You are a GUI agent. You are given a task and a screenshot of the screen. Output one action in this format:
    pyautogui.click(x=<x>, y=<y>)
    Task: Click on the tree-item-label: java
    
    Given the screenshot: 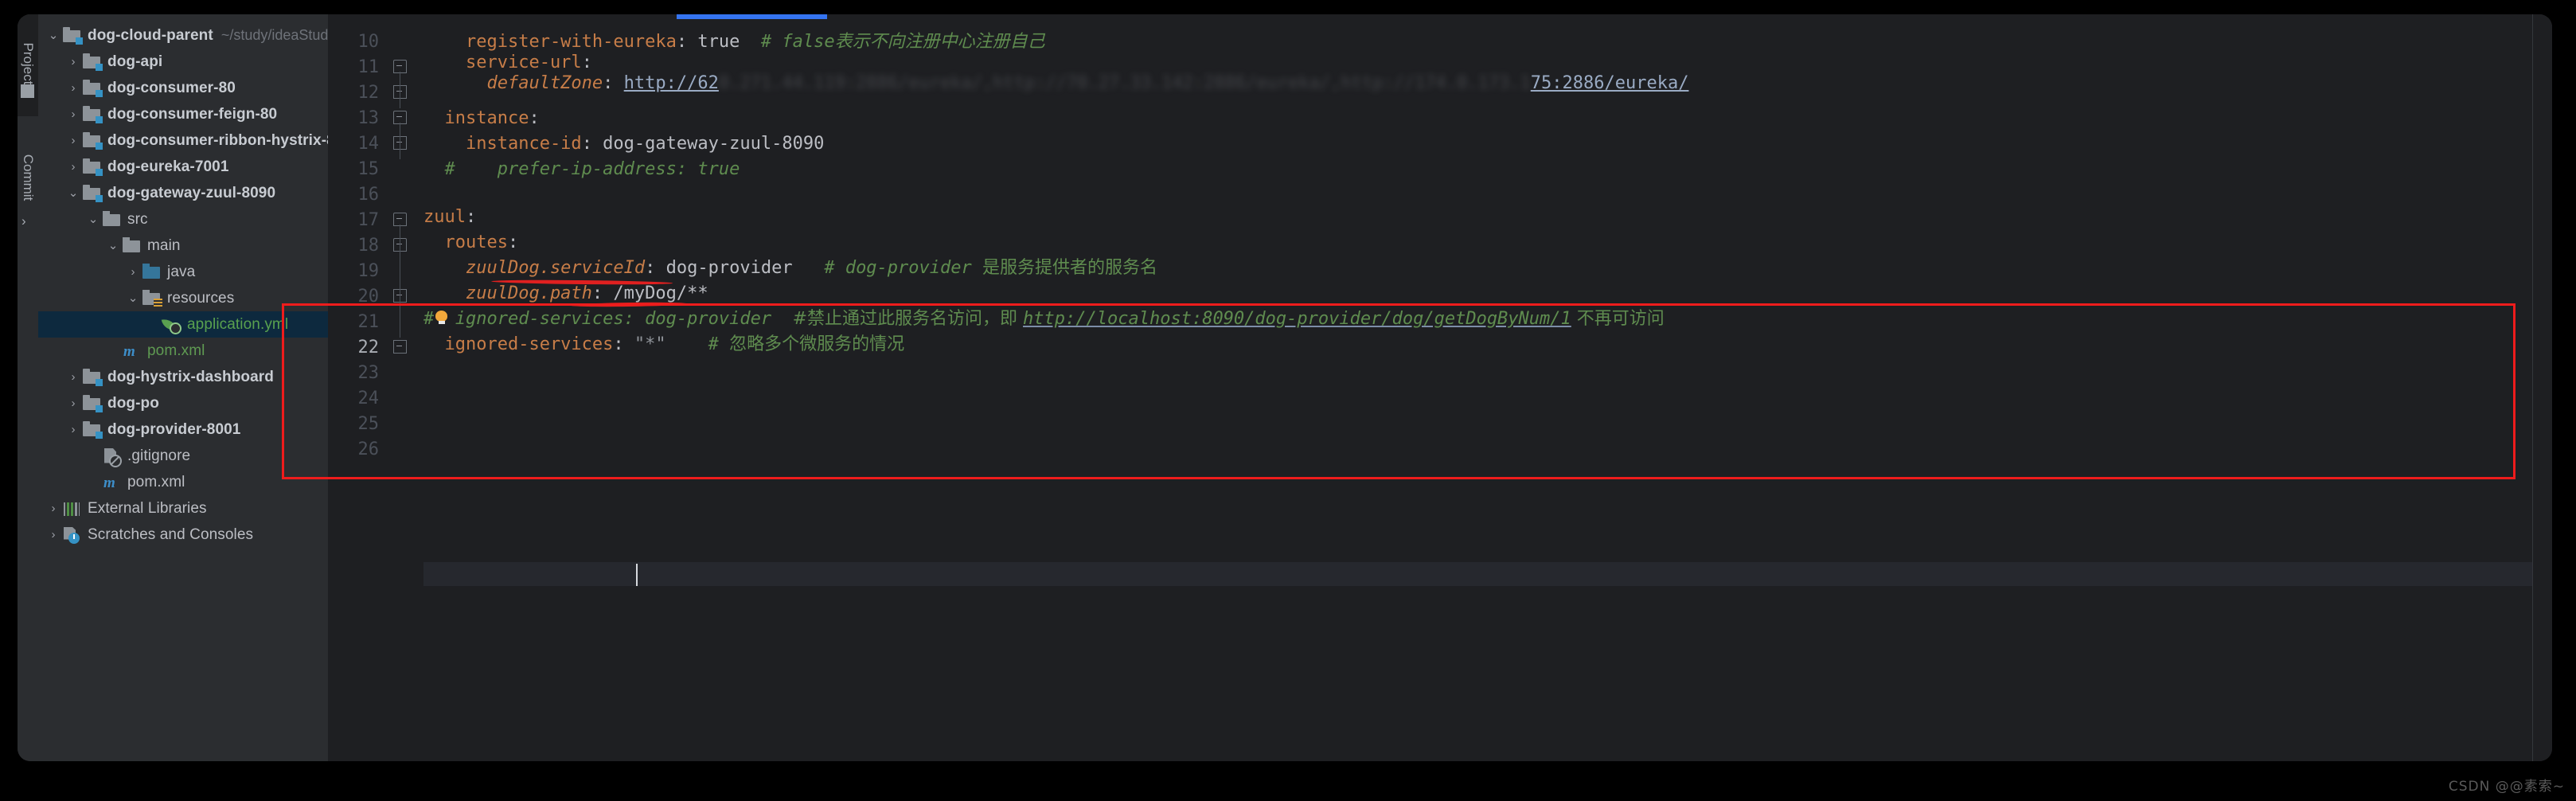 What is the action you would take?
    pyautogui.click(x=181, y=271)
    